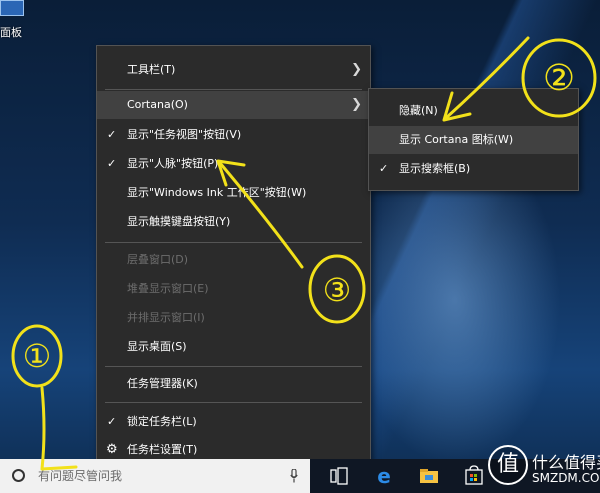 The width and height of the screenshot is (600, 493). I want to click on menu-item-side-by-side: 并排显示窗口(I), so click(233, 318).